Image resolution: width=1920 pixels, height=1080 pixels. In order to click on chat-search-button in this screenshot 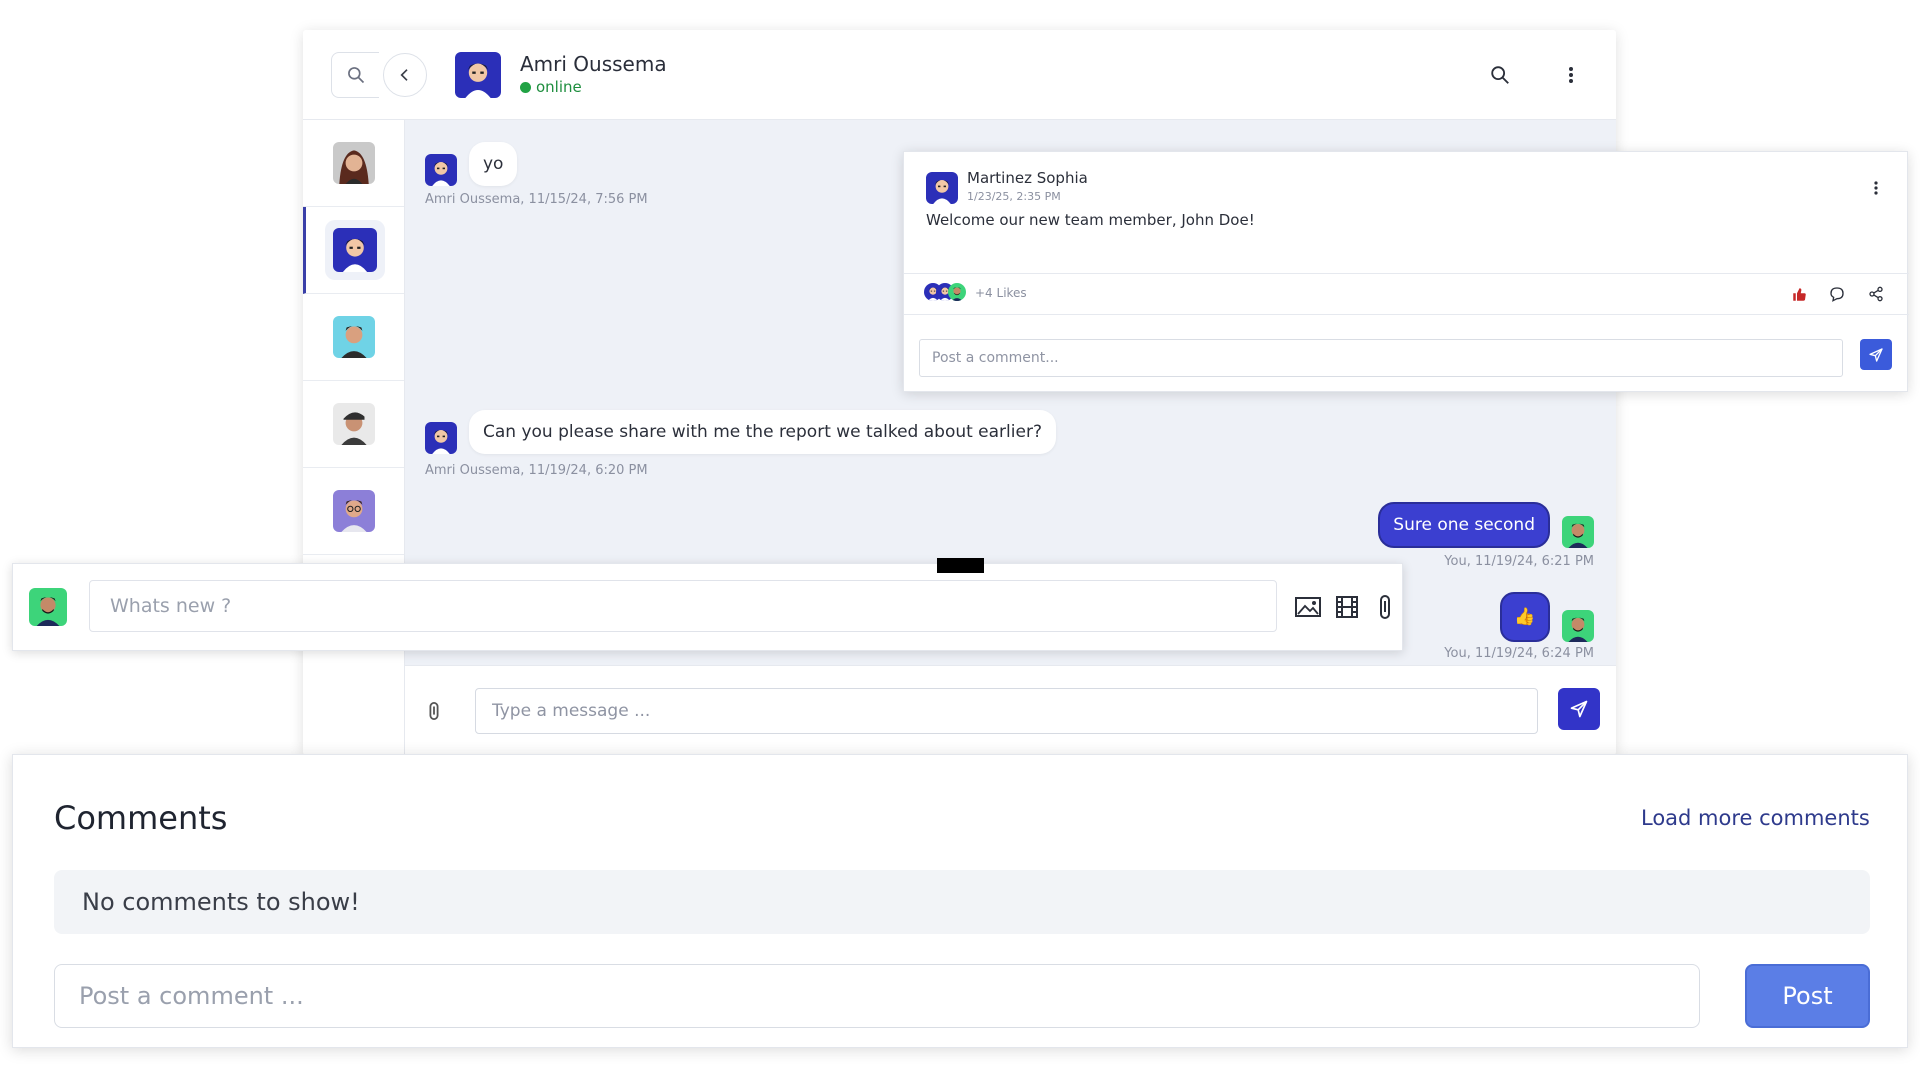, I will do `click(1500, 75)`.